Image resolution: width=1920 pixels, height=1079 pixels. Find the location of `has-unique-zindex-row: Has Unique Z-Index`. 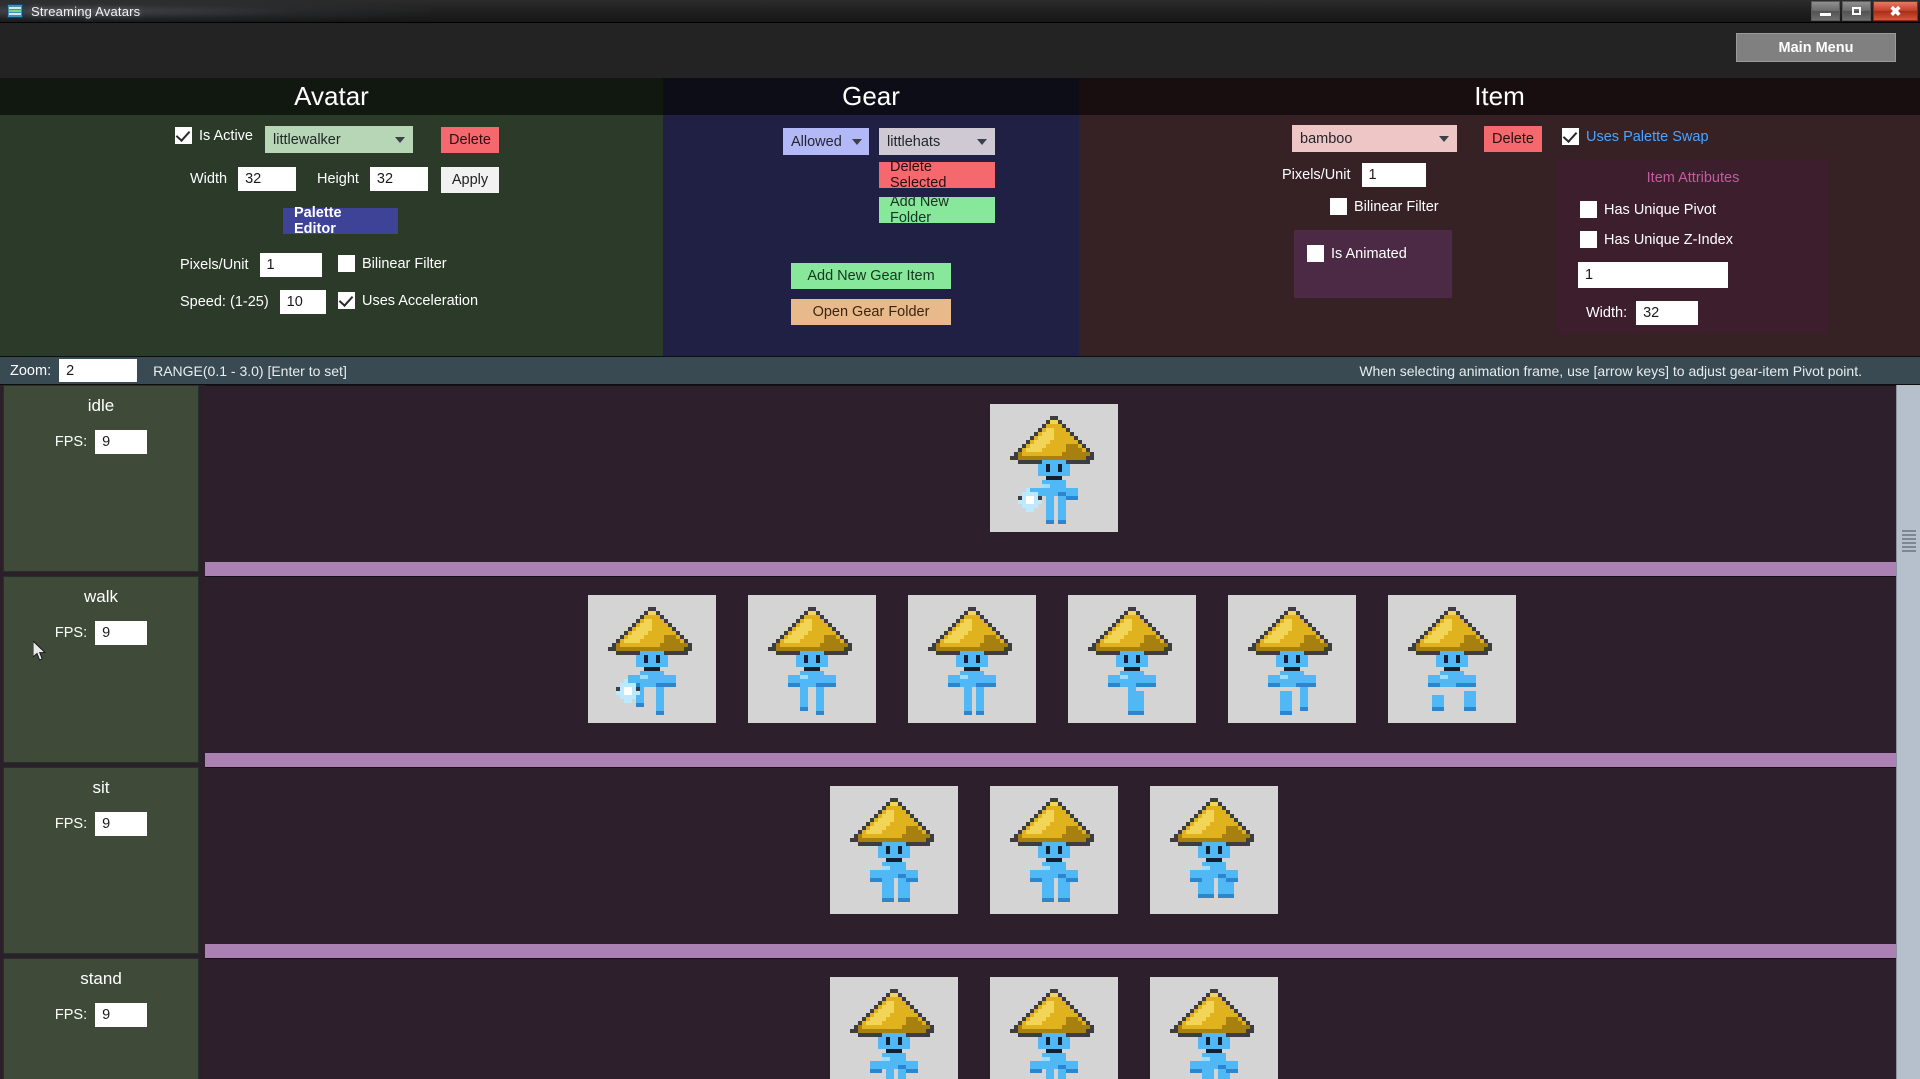

has-unique-zindex-row: Has Unique Z-Index is located at coordinates (1656, 239).